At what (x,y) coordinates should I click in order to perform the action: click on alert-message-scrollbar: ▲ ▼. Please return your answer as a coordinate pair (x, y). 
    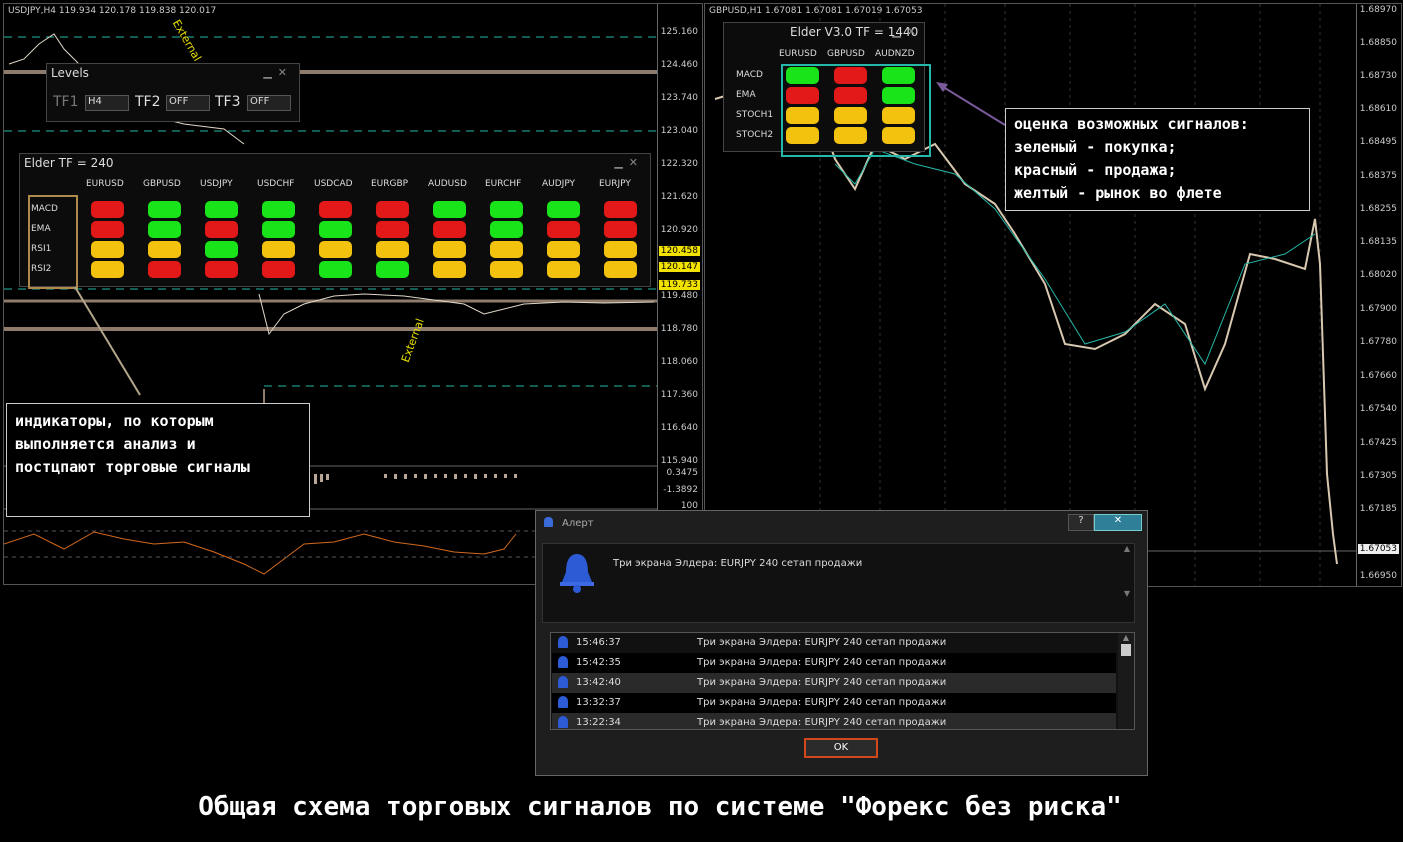
    Looking at the image, I should click on (1127, 583).